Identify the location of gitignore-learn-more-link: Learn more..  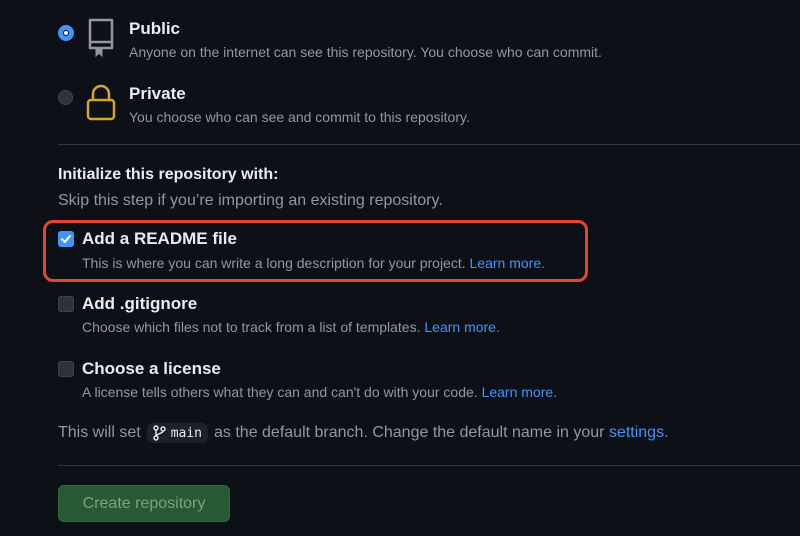
(461, 327).